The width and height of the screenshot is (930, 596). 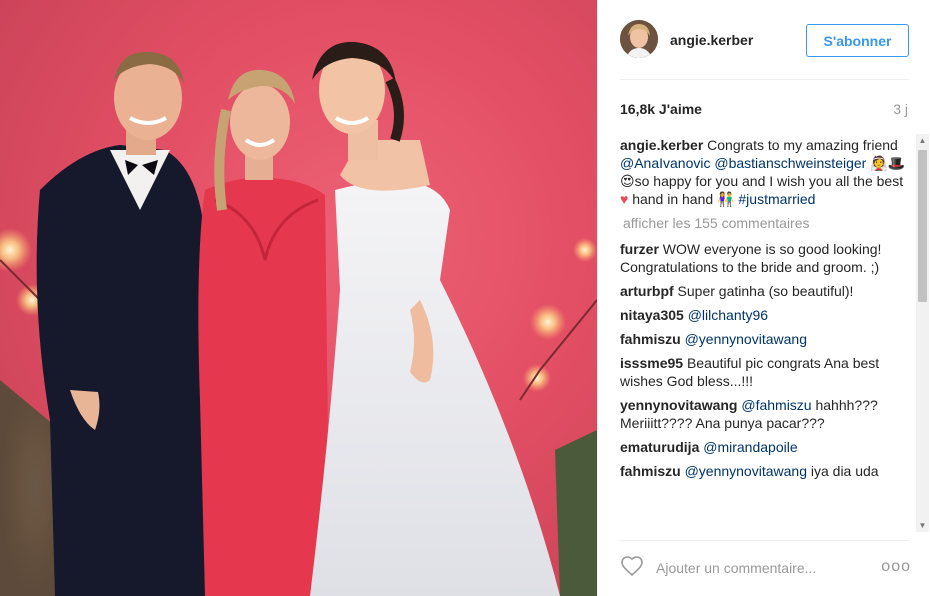 What do you see at coordinates (775, 199) in the screenshot?
I see `caption-hashtag: #justmarried` at bounding box center [775, 199].